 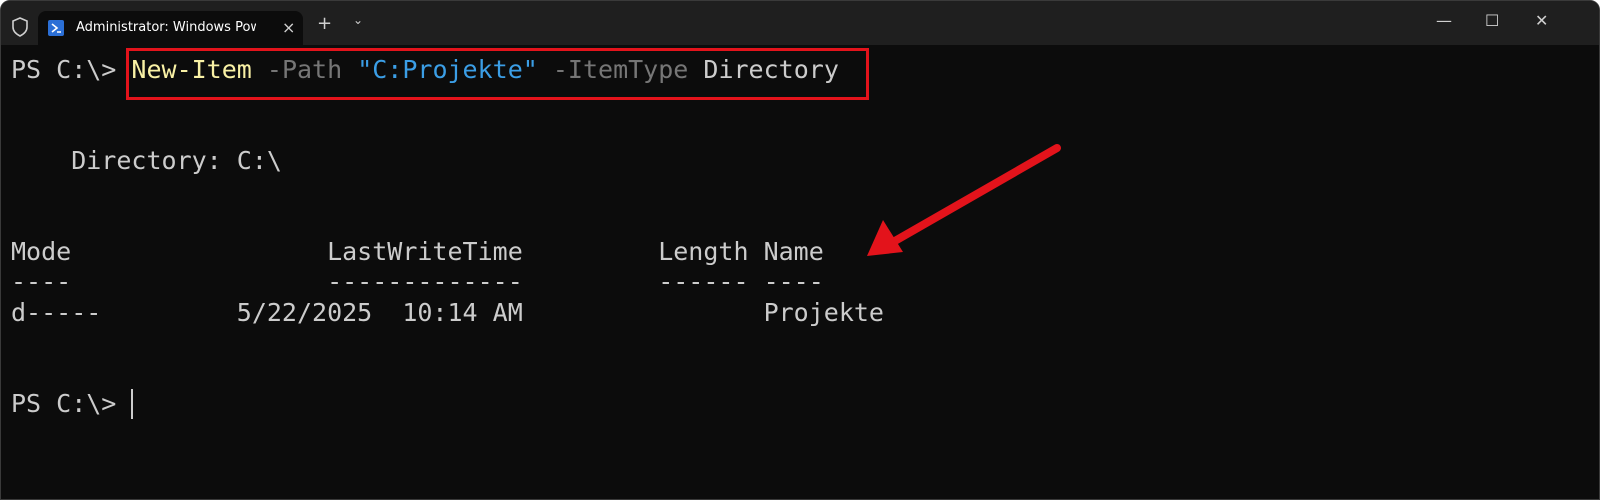 I want to click on powershell-icon, so click(x=56, y=28).